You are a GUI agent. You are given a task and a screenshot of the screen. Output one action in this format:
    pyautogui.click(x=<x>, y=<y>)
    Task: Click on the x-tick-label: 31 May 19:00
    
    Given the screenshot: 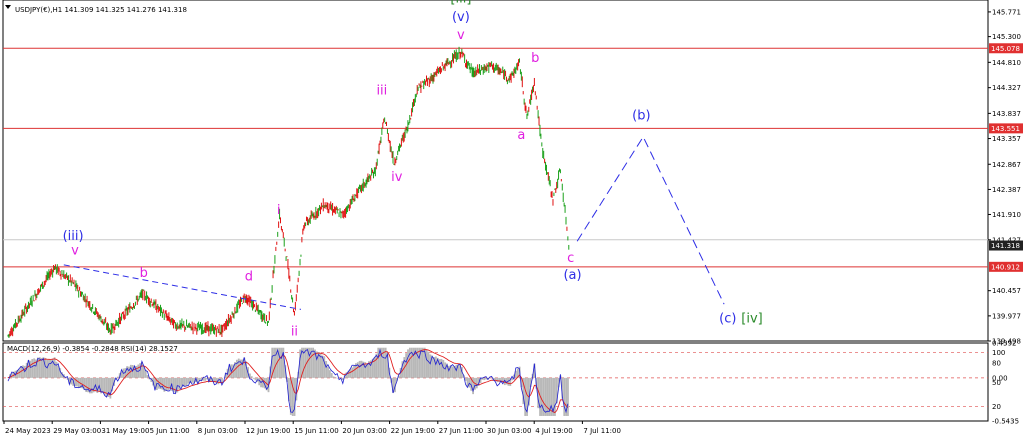 What is the action you would take?
    pyautogui.click(x=125, y=431)
    